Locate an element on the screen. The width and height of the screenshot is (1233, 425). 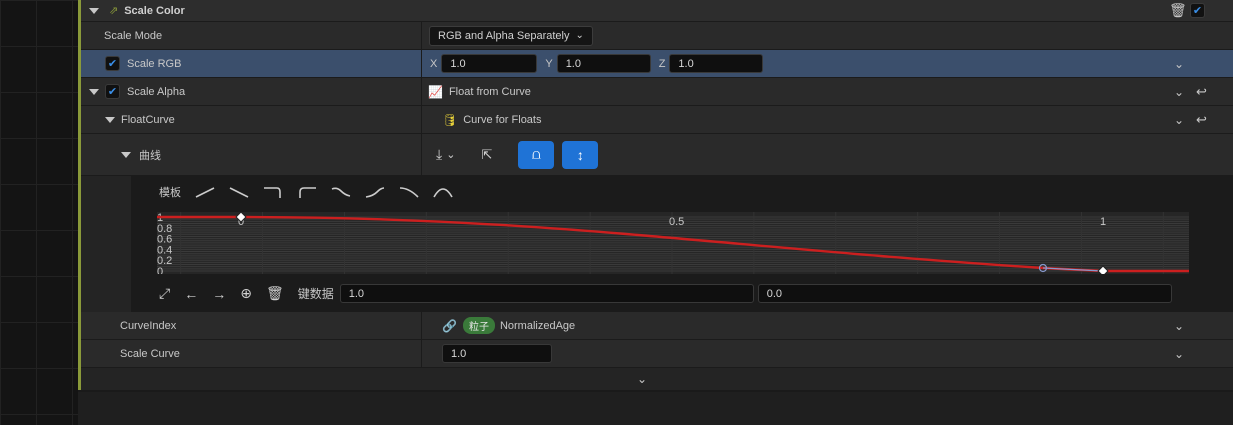
template-ease-out-icon is located at coordinates (409, 192).